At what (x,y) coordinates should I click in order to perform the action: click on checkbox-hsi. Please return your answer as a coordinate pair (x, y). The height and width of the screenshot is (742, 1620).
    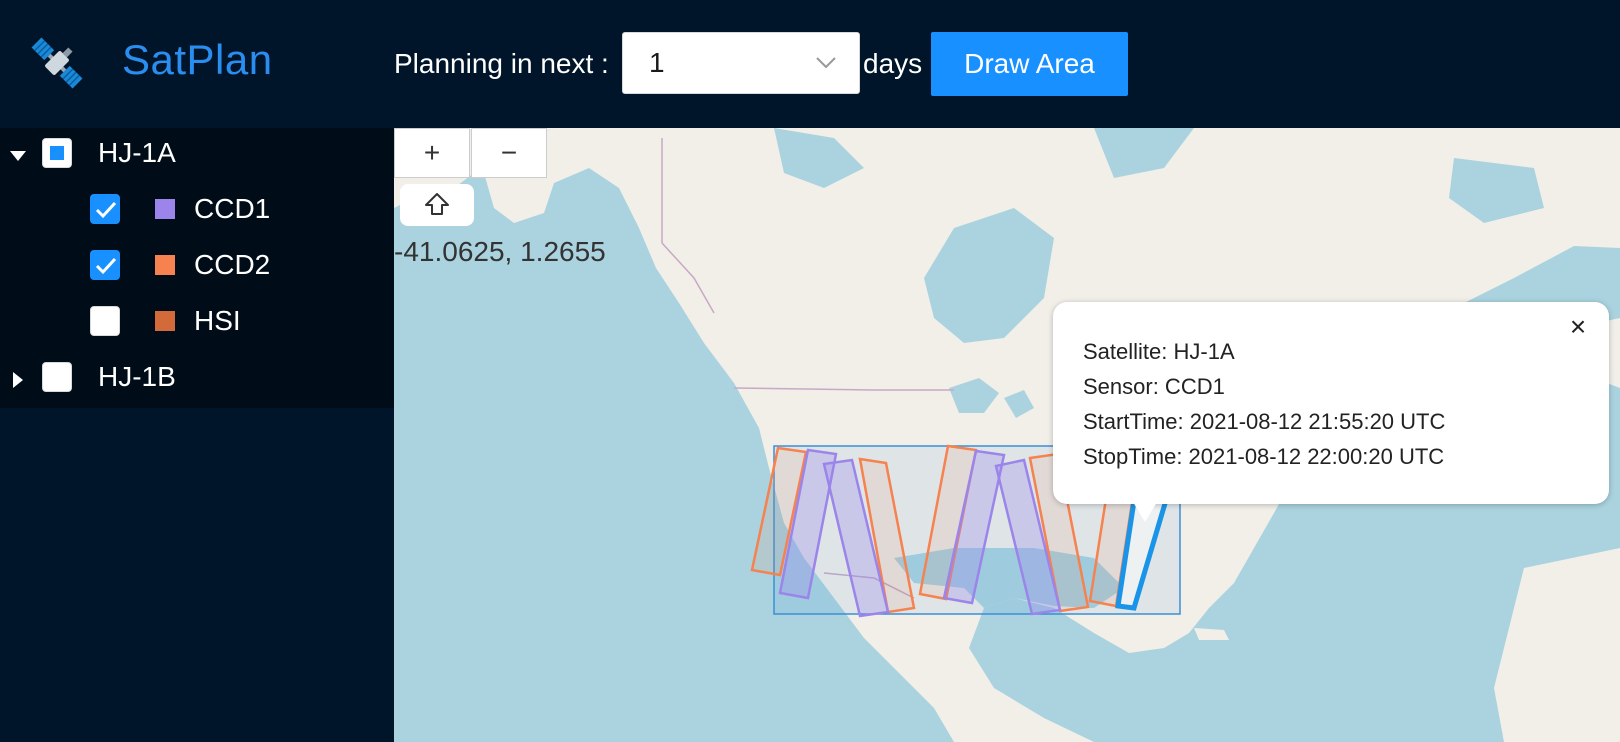
    Looking at the image, I should click on (105, 321).